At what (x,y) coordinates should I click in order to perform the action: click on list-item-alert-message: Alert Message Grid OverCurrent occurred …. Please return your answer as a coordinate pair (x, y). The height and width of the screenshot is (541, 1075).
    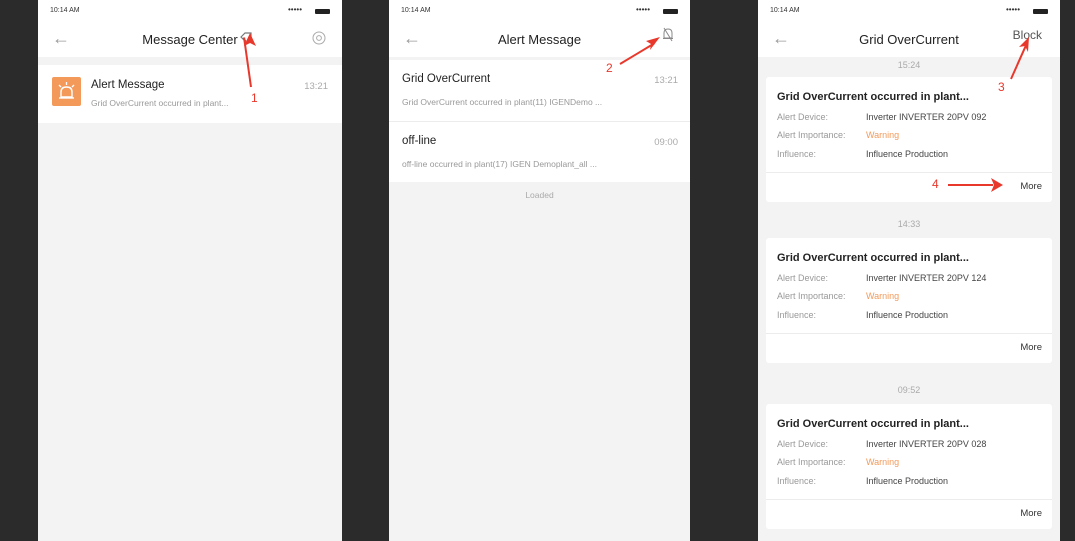
    Looking at the image, I should click on (190, 94).